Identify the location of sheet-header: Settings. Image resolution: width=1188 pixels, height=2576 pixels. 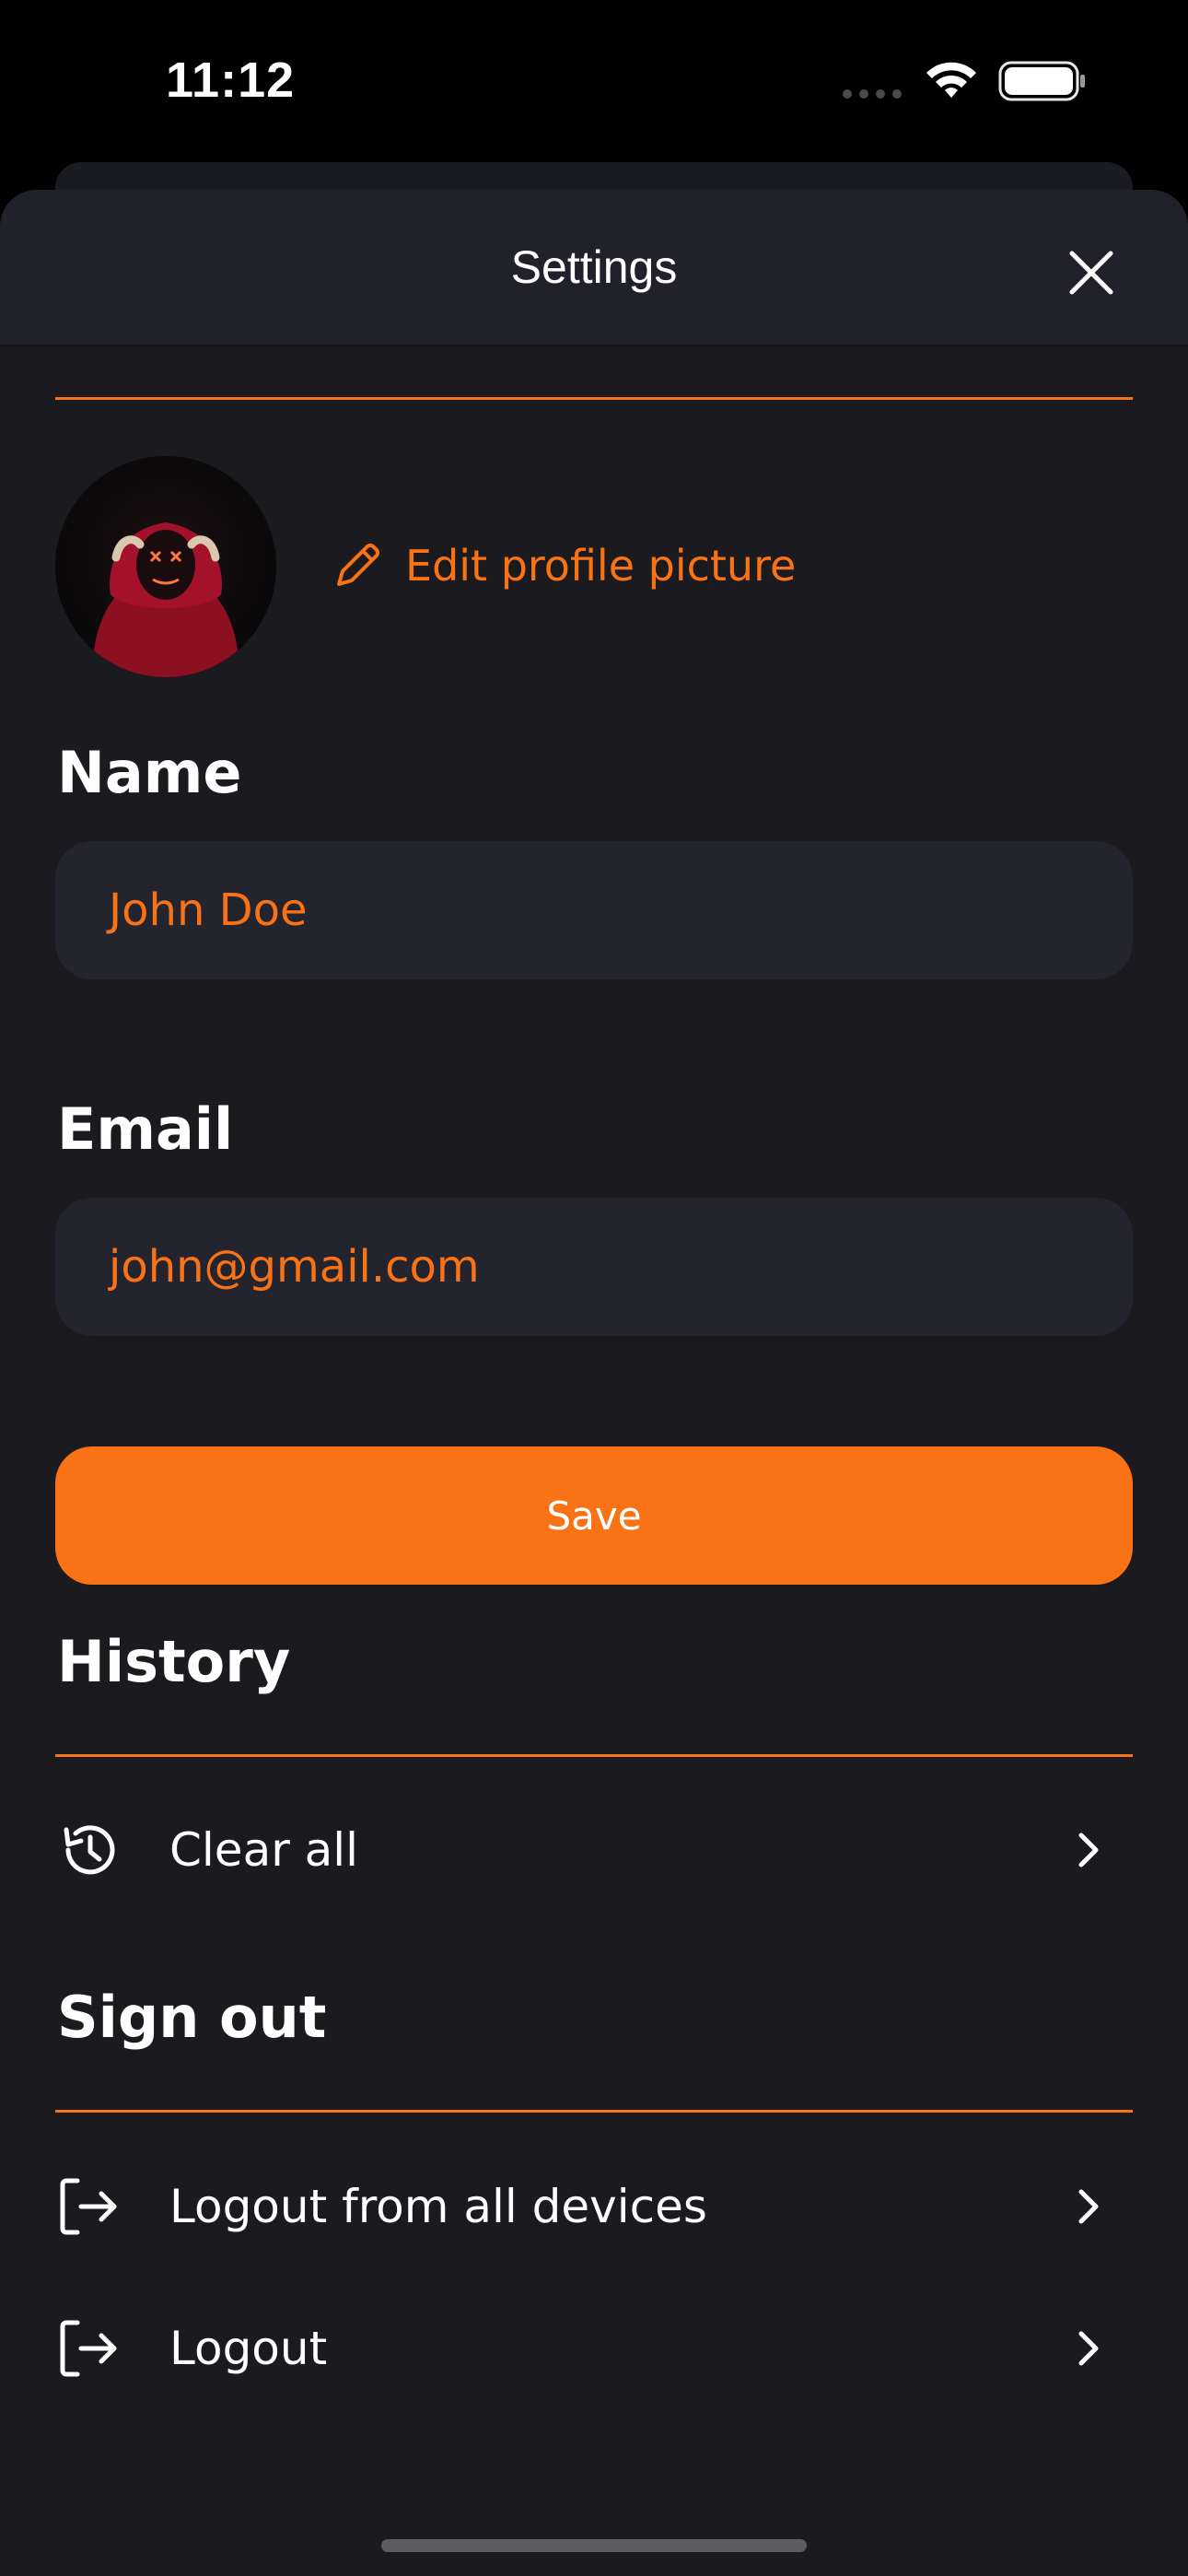
(594, 268).